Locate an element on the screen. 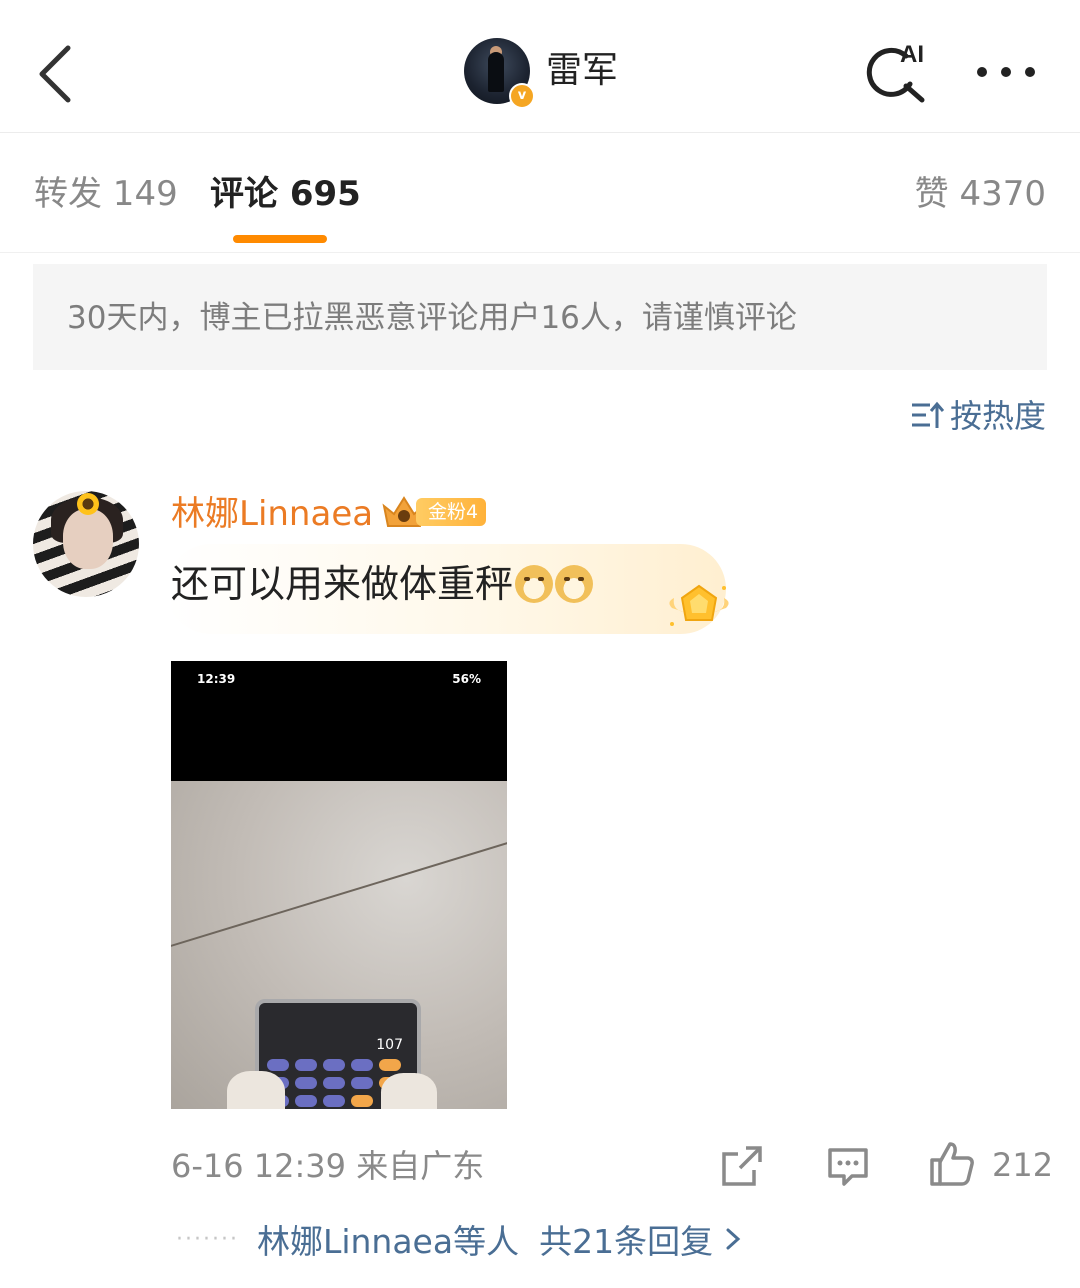 This screenshot has height=1288, width=1080. notice-banner: 30天内，博主已拉黑恶意评论用户16人，请谨慎评论 is located at coordinates (540, 317).